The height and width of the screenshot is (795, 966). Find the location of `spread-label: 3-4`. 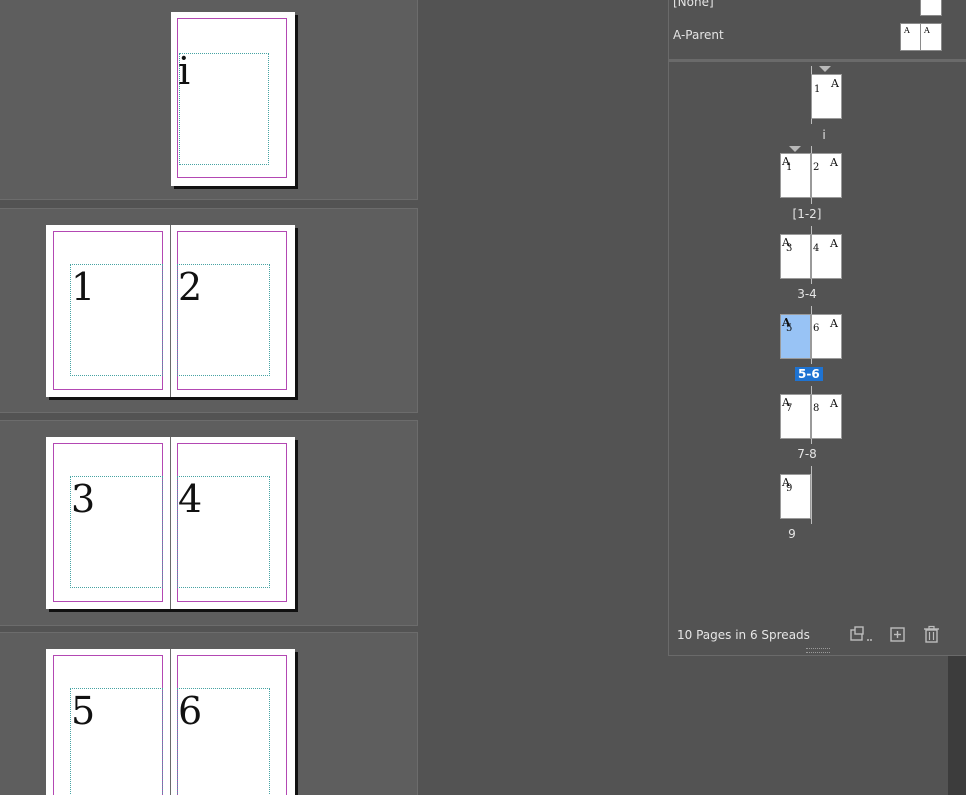

spread-label: 3-4 is located at coordinates (807, 294).